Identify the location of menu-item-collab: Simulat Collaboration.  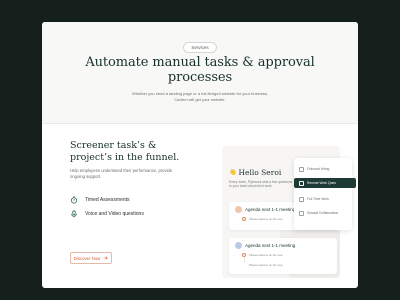
(323, 213).